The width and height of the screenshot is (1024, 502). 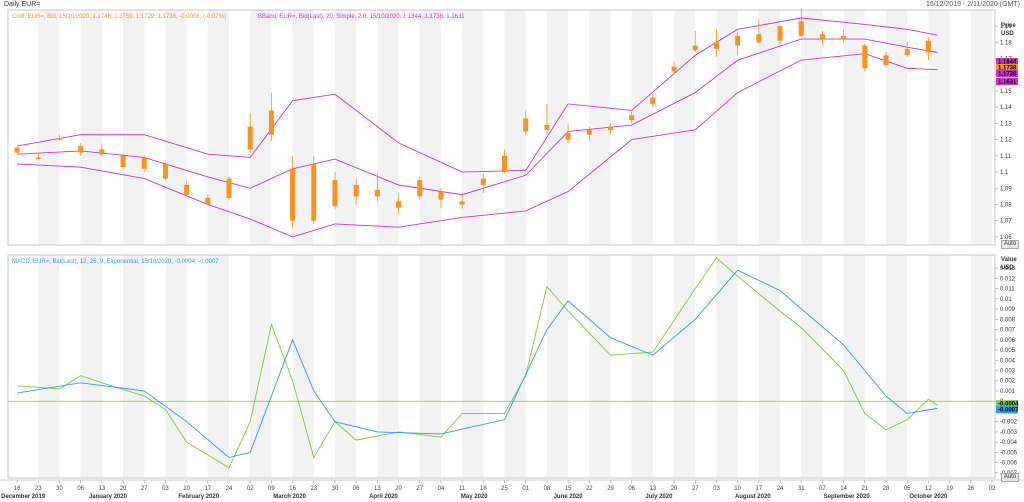 What do you see at coordinates (1007, 83) in the screenshot?
I see `price-badge-label: 1.1631` at bounding box center [1007, 83].